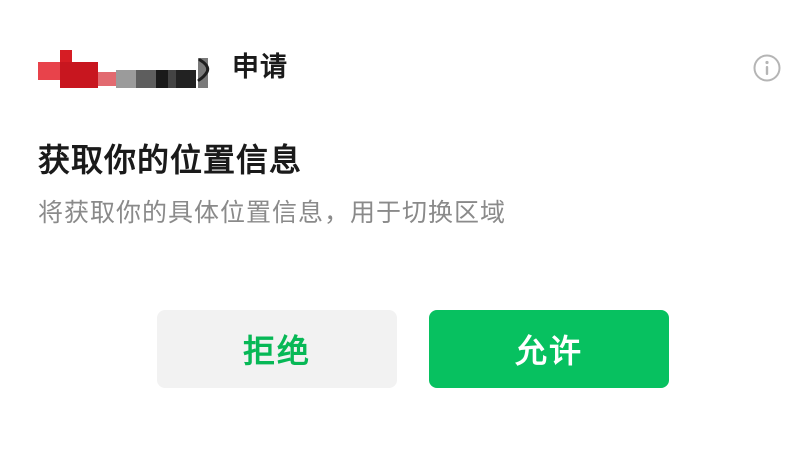 This screenshot has width=811, height=452. I want to click on dialog-header: 申请, so click(414, 68).